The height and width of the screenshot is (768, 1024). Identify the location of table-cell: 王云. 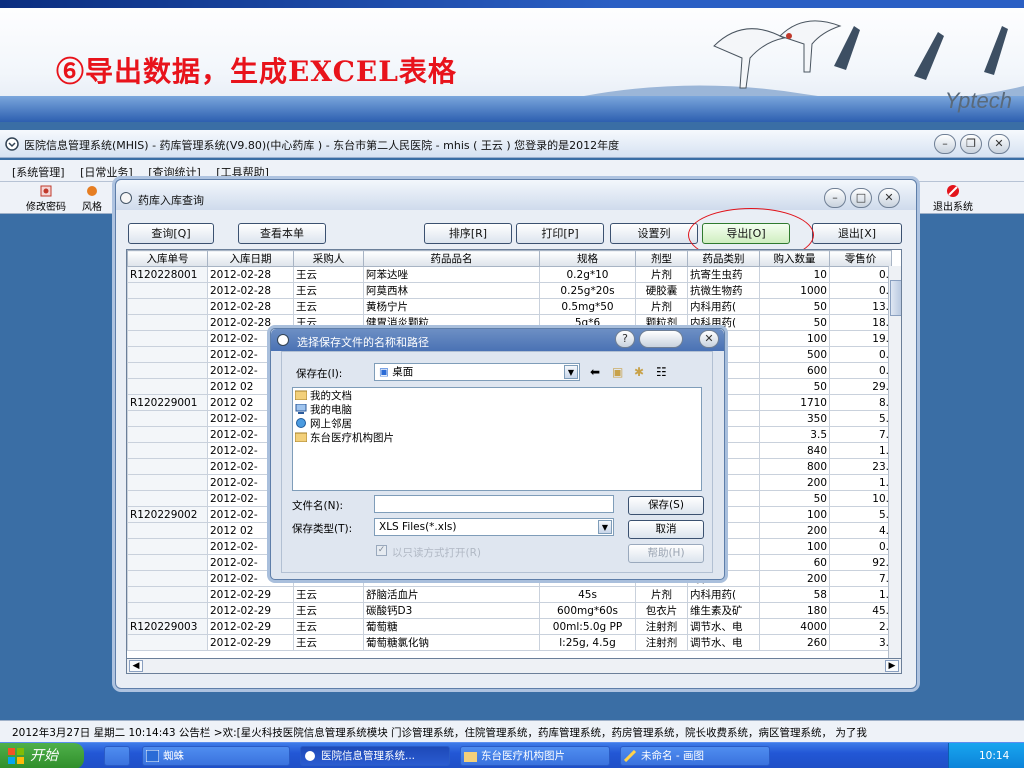
(328, 274).